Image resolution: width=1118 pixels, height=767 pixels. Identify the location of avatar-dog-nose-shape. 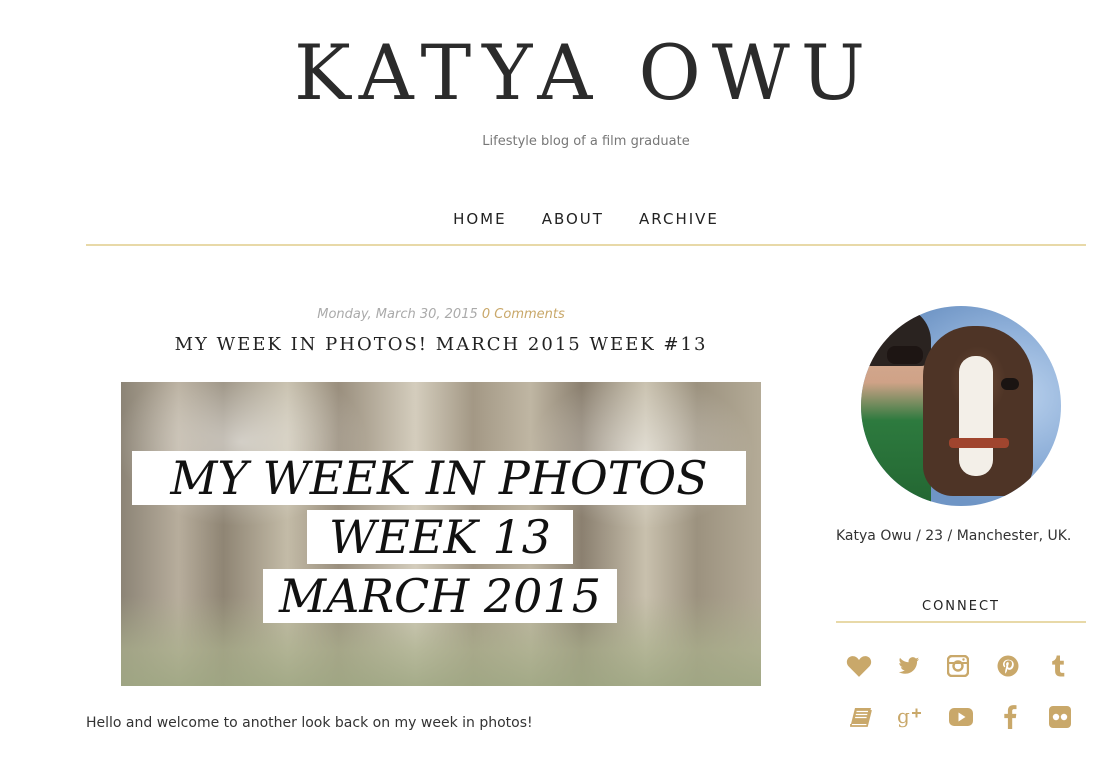
(1010, 384).